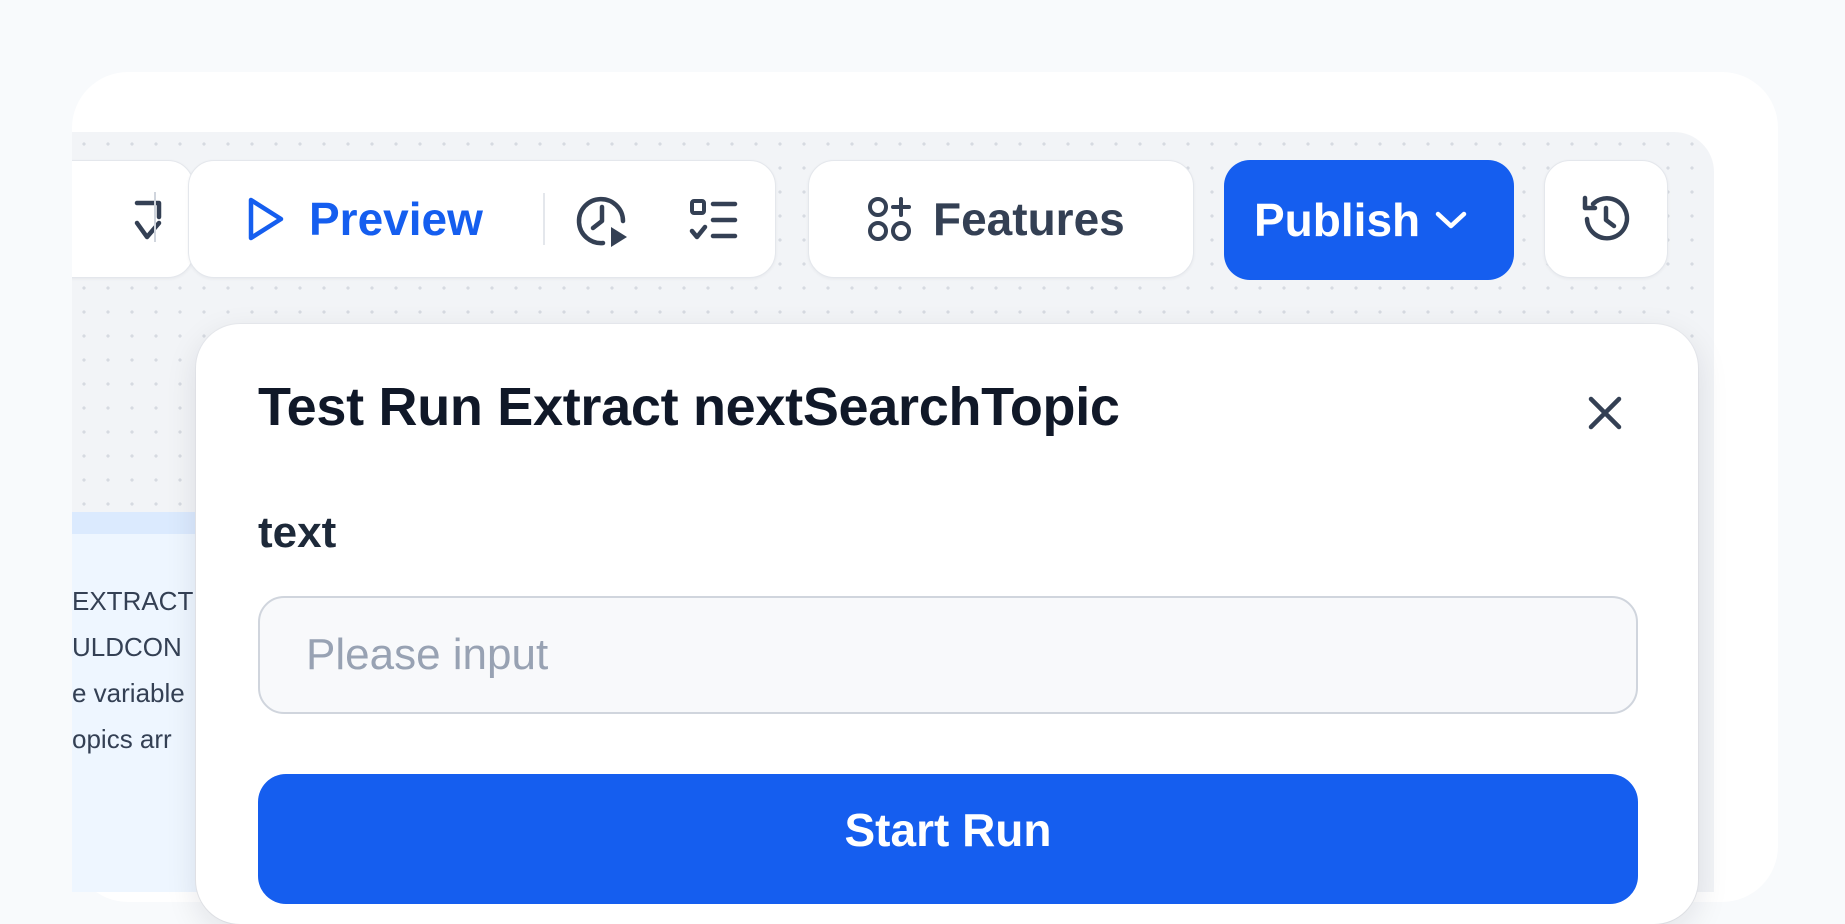 Image resolution: width=1845 pixels, height=924 pixels. What do you see at coordinates (544, 219) in the screenshot?
I see `preview-group-divider` at bounding box center [544, 219].